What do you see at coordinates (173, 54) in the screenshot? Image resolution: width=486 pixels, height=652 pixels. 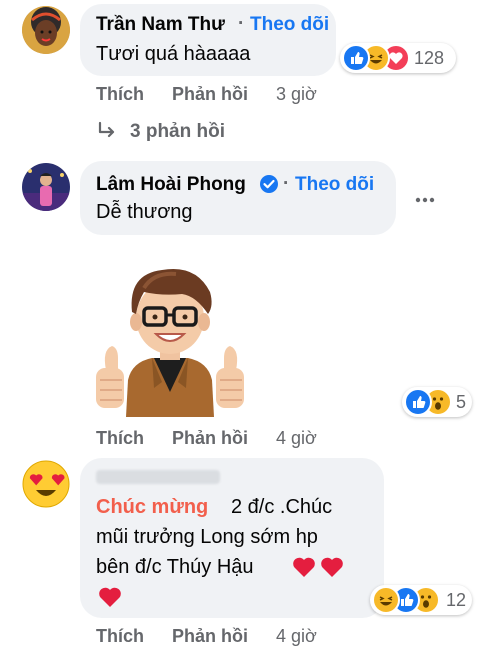 I see `comment-text: Tươi quá hàaaaa` at bounding box center [173, 54].